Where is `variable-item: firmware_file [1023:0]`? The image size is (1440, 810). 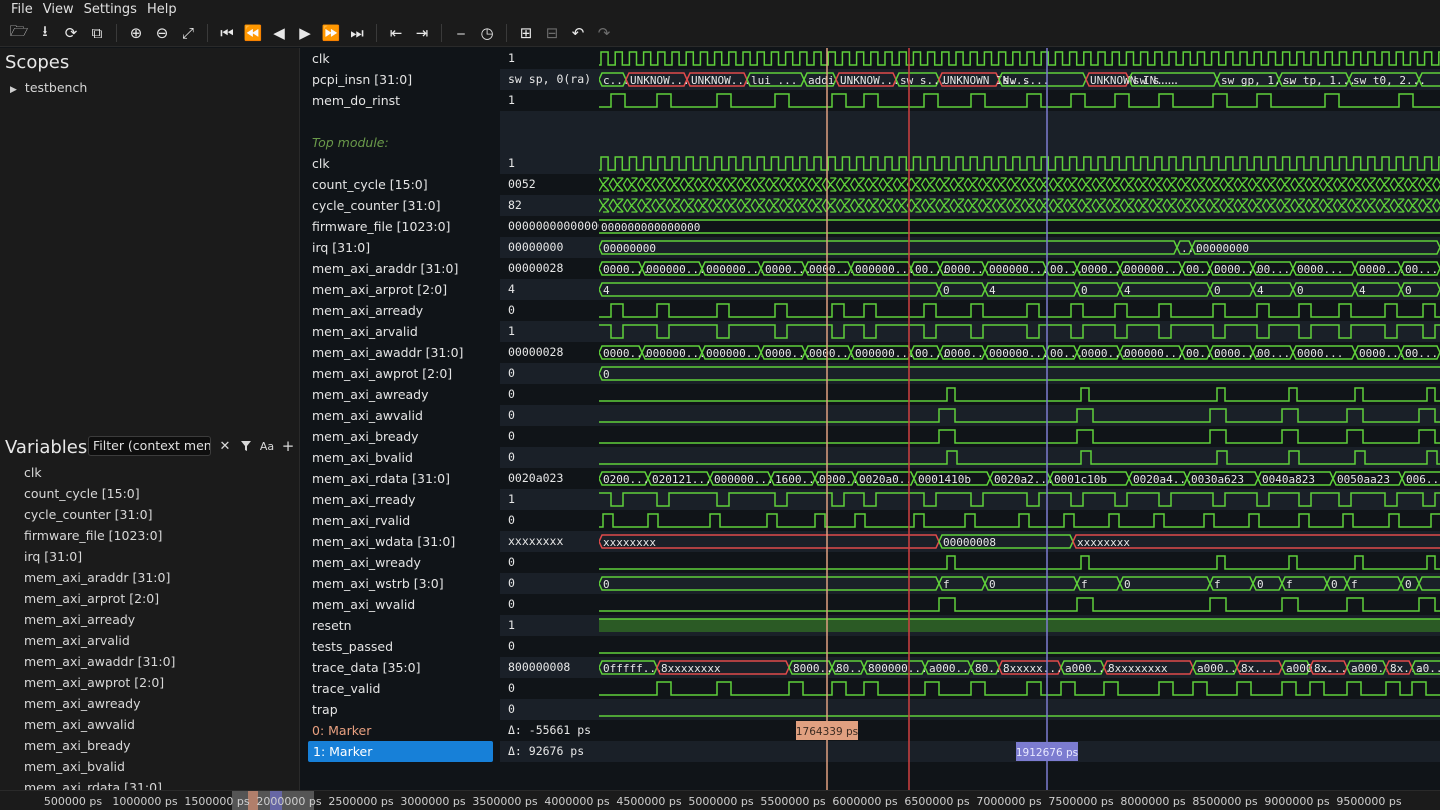
variable-item: firmware_file [1023:0] is located at coordinates (99, 535).